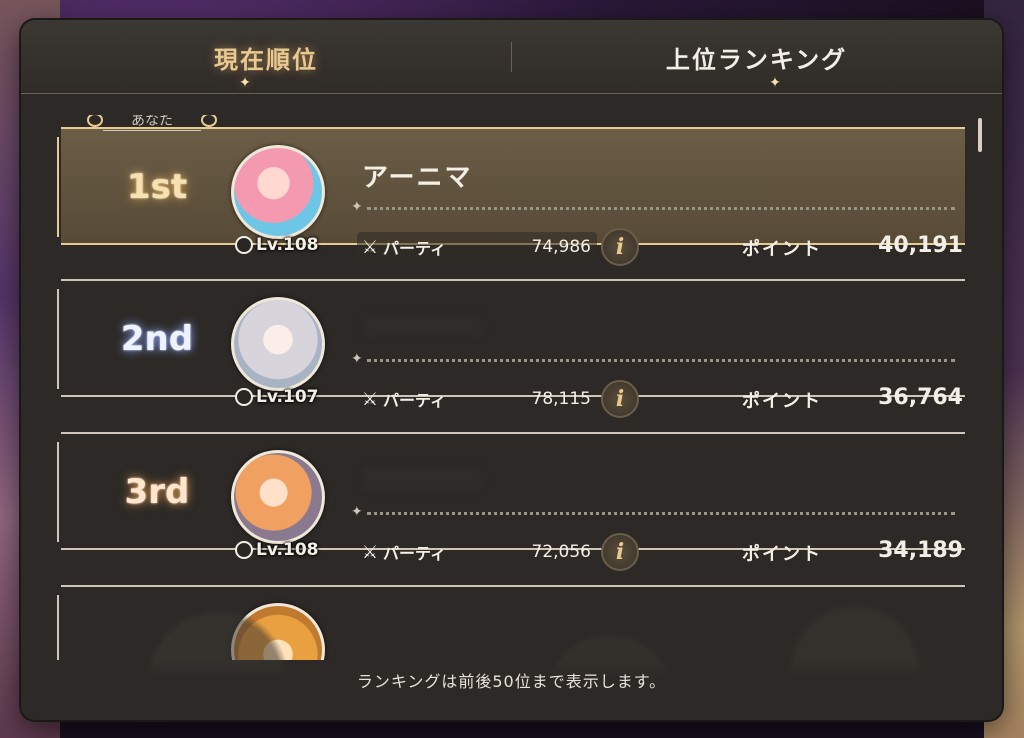  I want to click on you-tag-label: あなた, so click(152, 122).